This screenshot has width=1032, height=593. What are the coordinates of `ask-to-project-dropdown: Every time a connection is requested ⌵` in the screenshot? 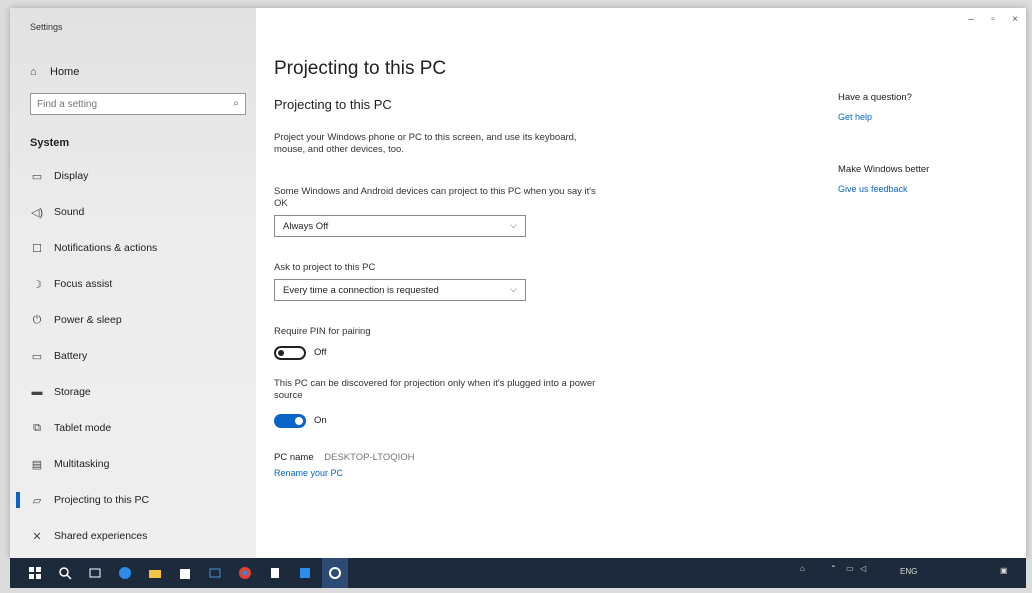 It's located at (400, 290).